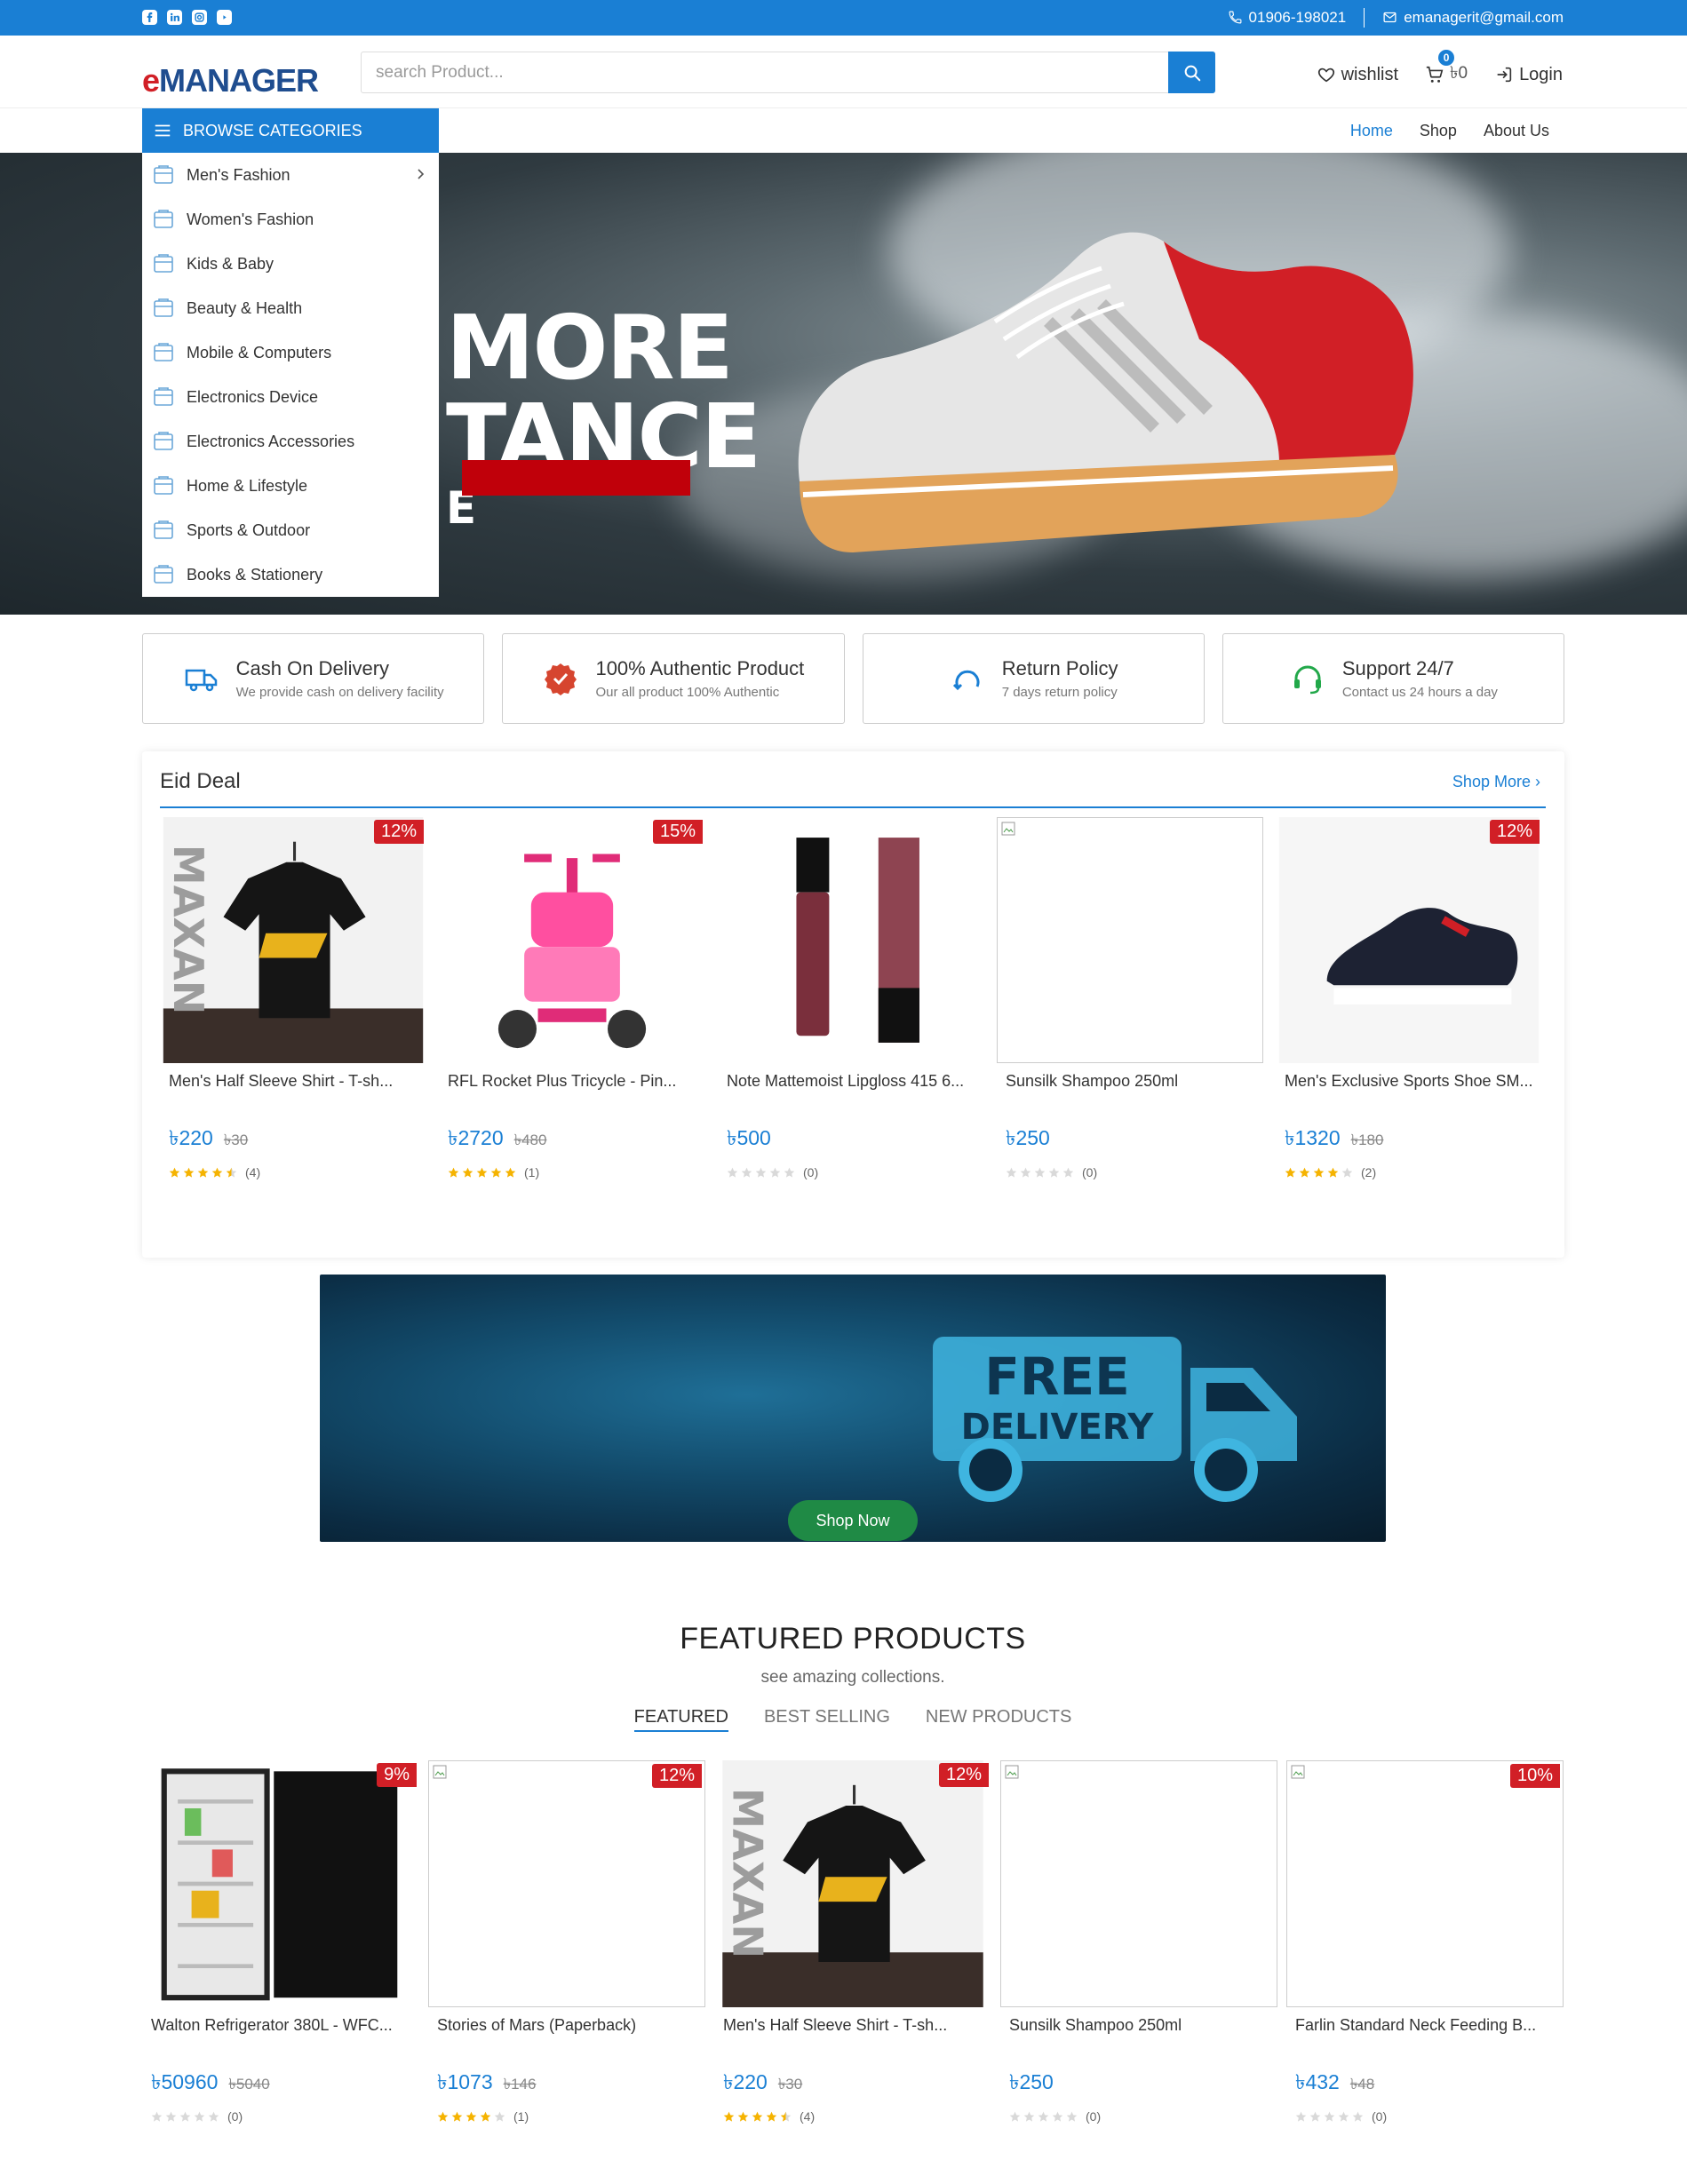 The height and width of the screenshot is (2184, 1687). I want to click on nav-shop: Shop, so click(1438, 131).